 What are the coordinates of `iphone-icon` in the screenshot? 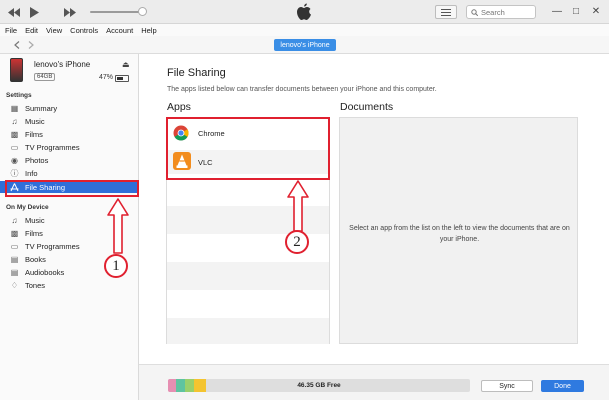 It's located at (16, 70).